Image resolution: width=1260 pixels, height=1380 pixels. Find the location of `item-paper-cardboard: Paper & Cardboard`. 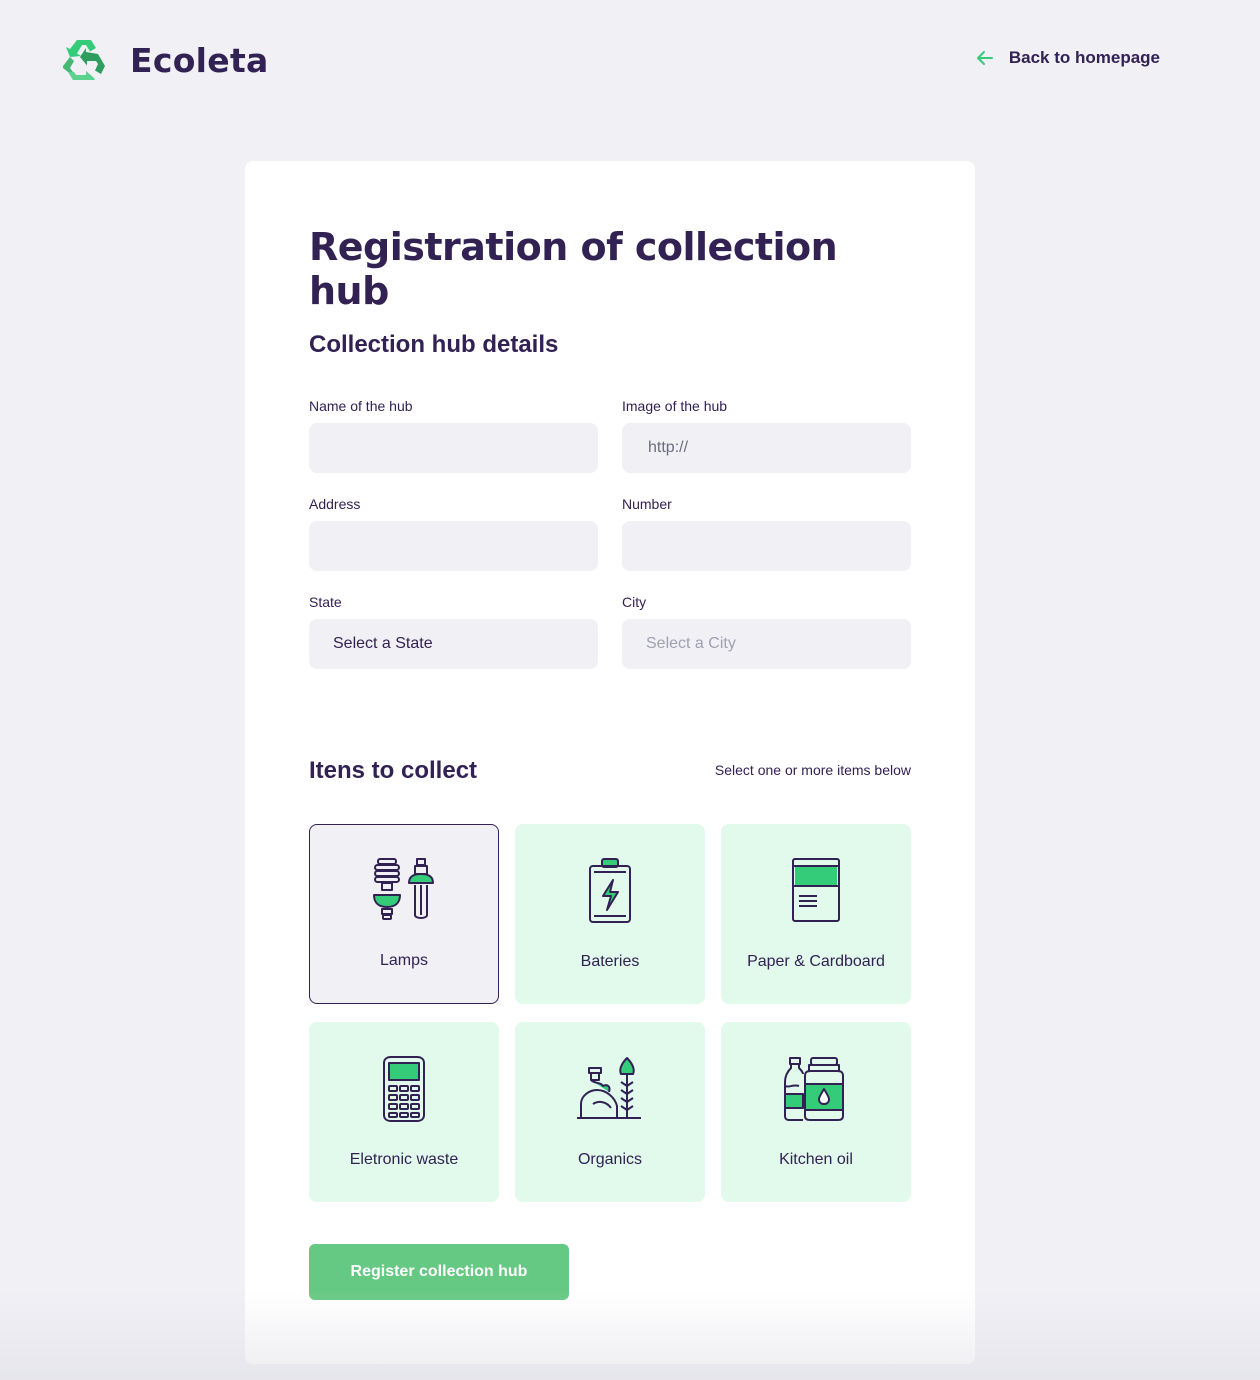

item-paper-cardboard: Paper & Cardboard is located at coordinates (816, 914).